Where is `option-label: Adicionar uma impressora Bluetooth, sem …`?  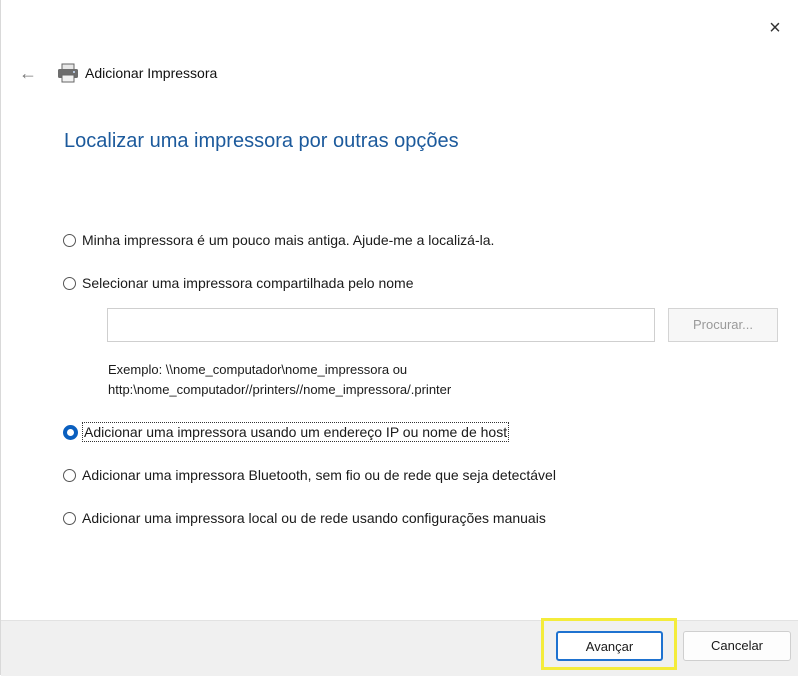 option-label: Adicionar uma impressora Bluetooth, sem … is located at coordinates (319, 475).